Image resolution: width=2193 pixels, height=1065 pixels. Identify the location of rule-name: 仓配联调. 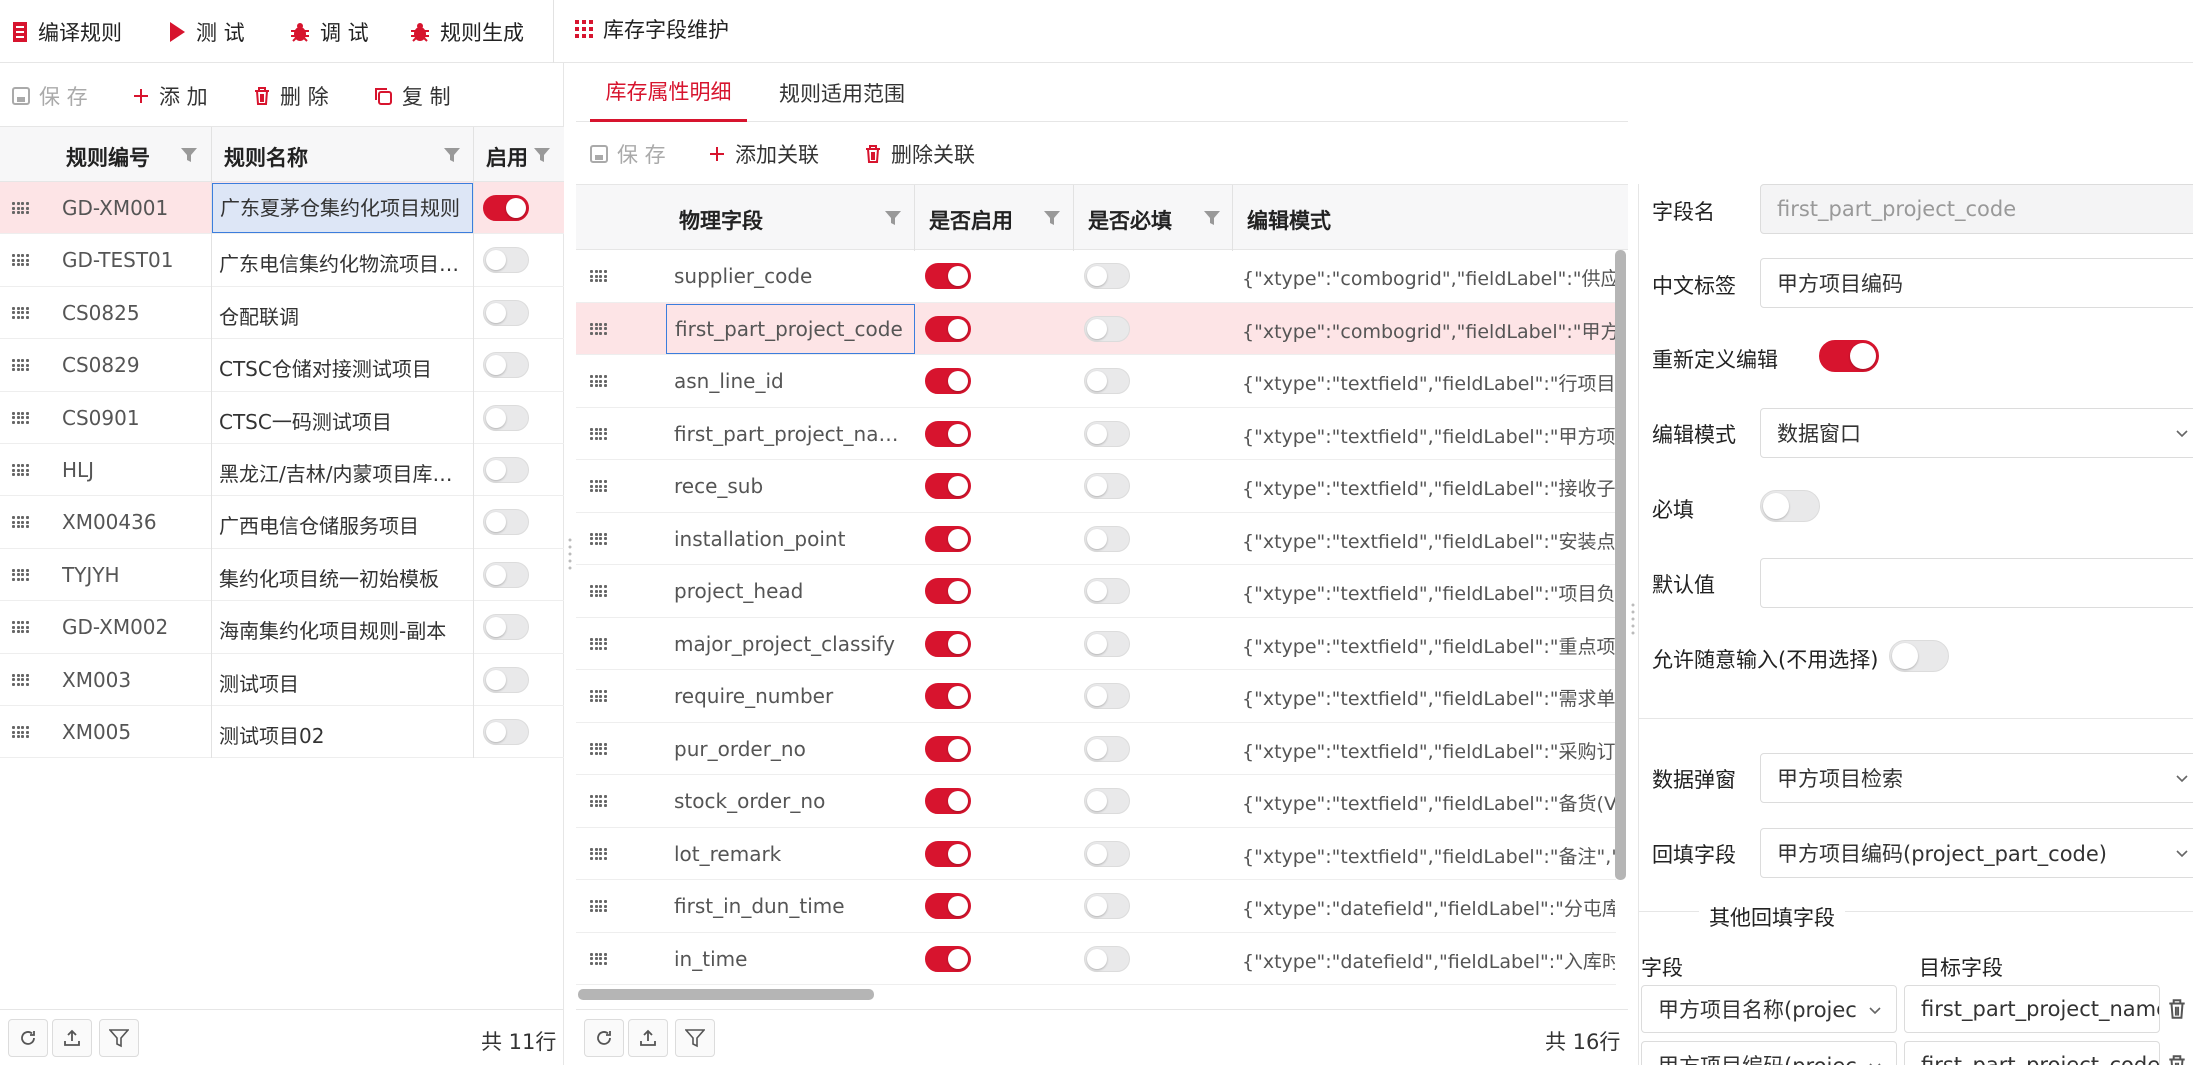
(343, 315).